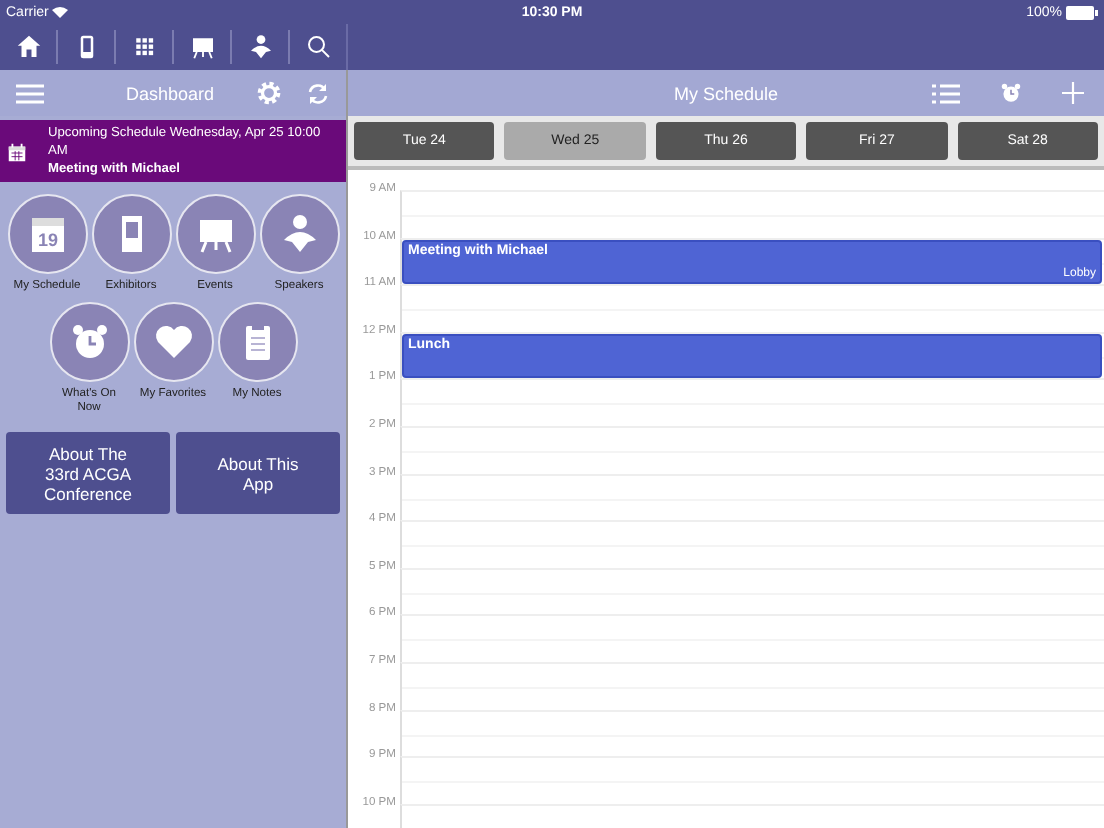 This screenshot has width=1104, height=828. I want to click on wifi-icon, so click(60, 12).